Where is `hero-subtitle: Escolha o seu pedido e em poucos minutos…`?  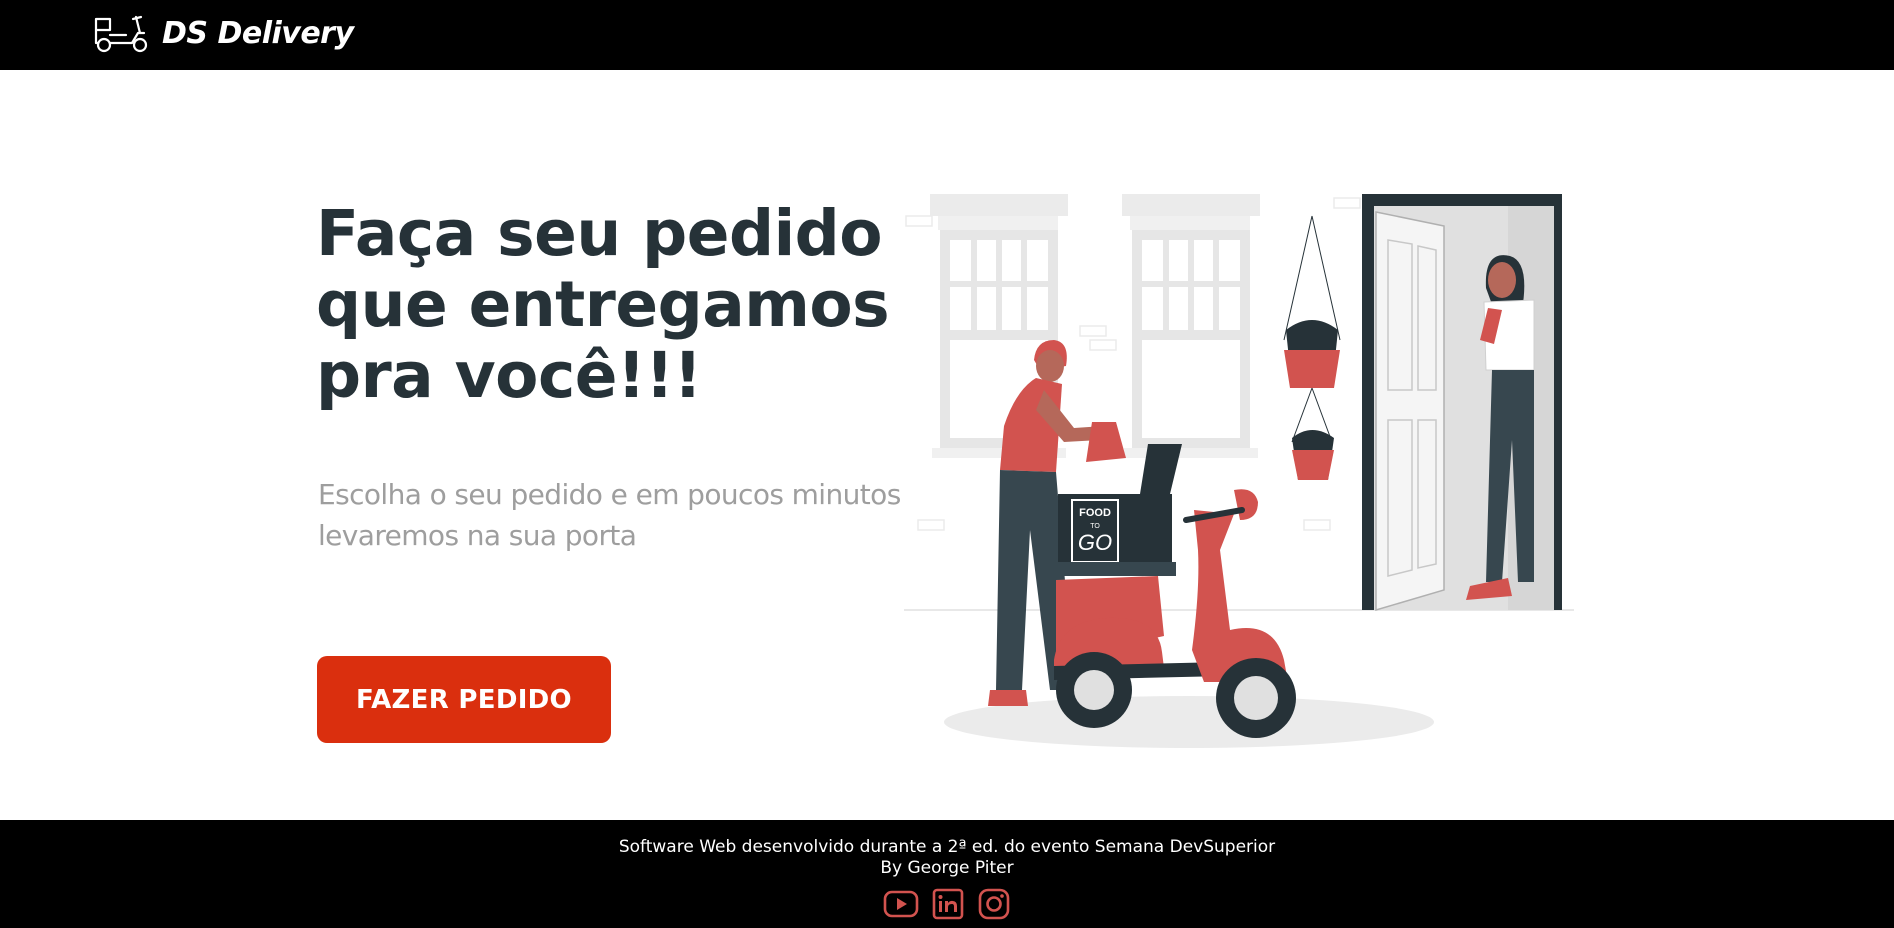 hero-subtitle: Escolha o seu pedido e em poucos minutos… is located at coordinates (618, 515).